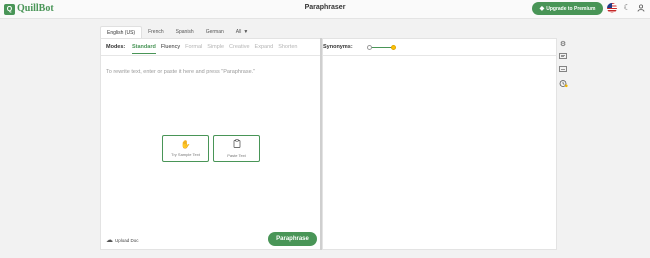  What do you see at coordinates (156, 32) in the screenshot?
I see `tab-french: French` at bounding box center [156, 32].